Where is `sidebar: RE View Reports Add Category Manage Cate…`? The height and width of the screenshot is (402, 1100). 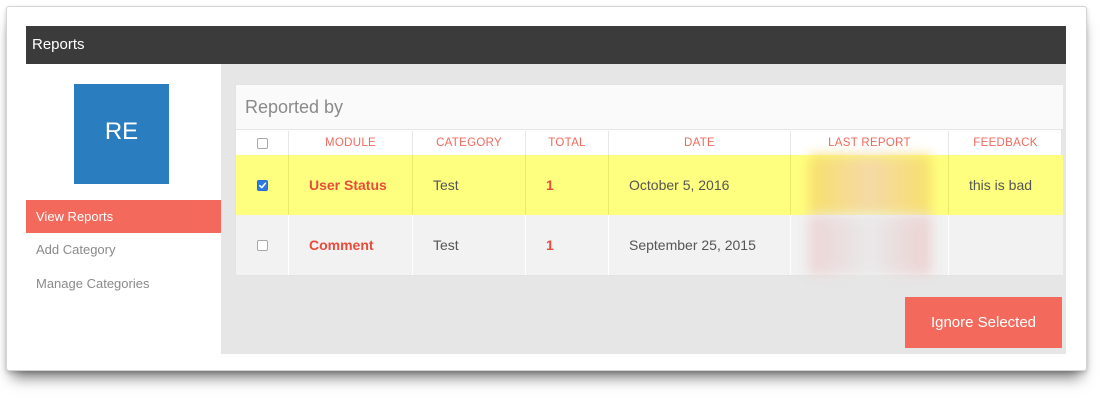
sidebar: RE View Reports Add Category Manage Cate… is located at coordinates (123, 209).